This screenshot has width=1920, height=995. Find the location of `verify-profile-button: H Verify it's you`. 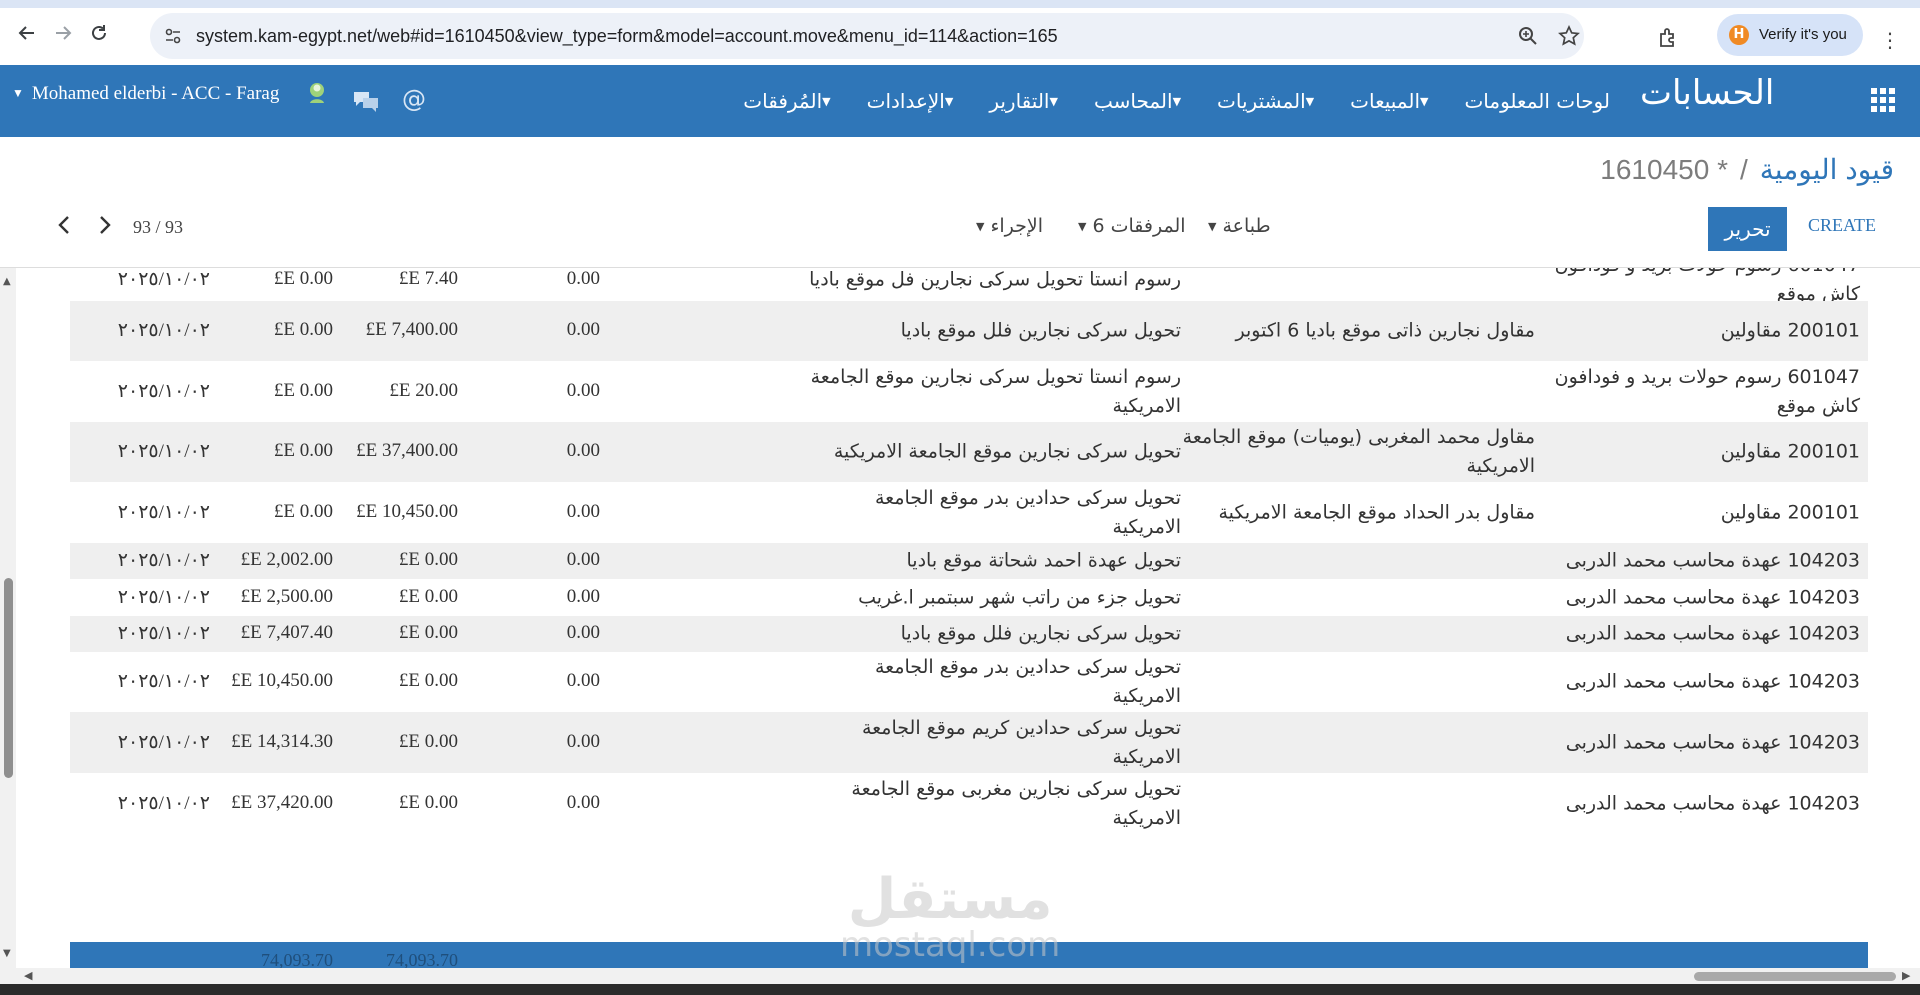

verify-profile-button: H Verify it's you is located at coordinates (1790, 35).